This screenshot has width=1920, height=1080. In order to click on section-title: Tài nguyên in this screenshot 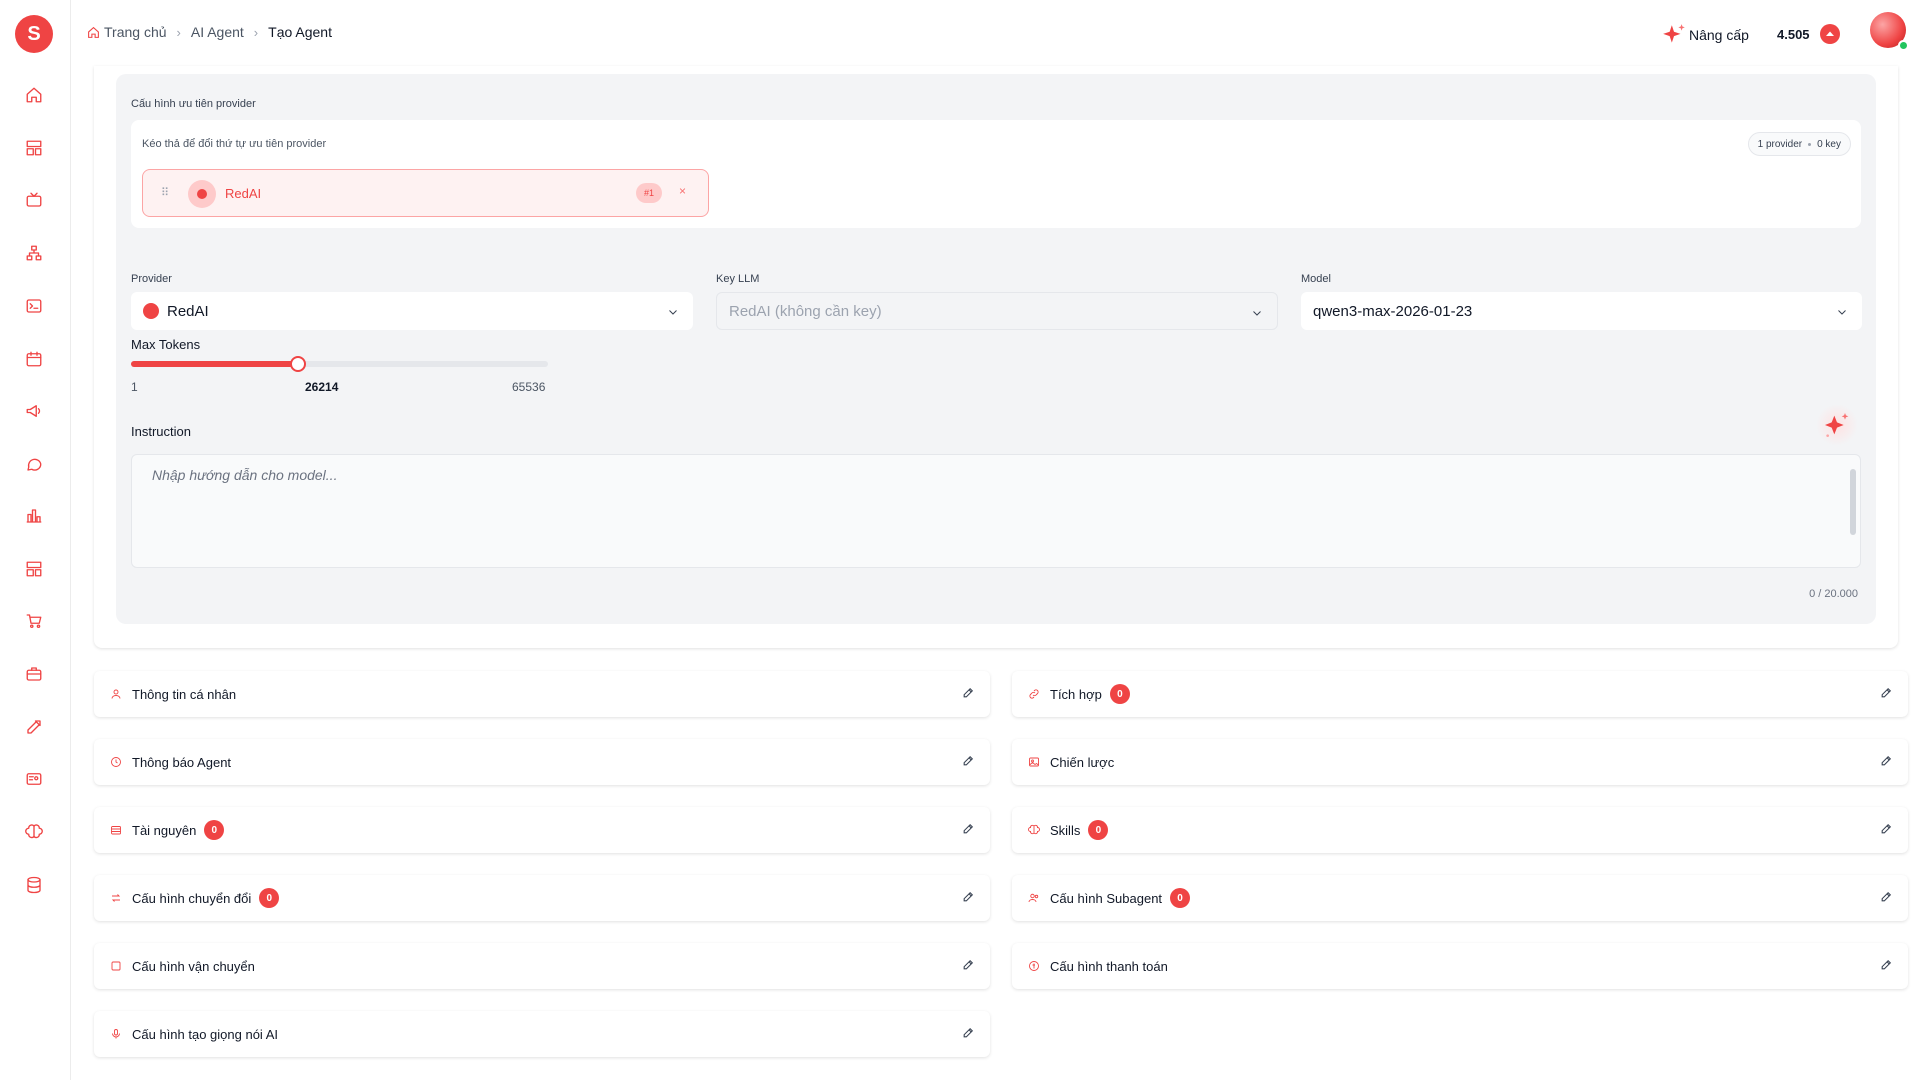, I will do `click(164, 830)`.